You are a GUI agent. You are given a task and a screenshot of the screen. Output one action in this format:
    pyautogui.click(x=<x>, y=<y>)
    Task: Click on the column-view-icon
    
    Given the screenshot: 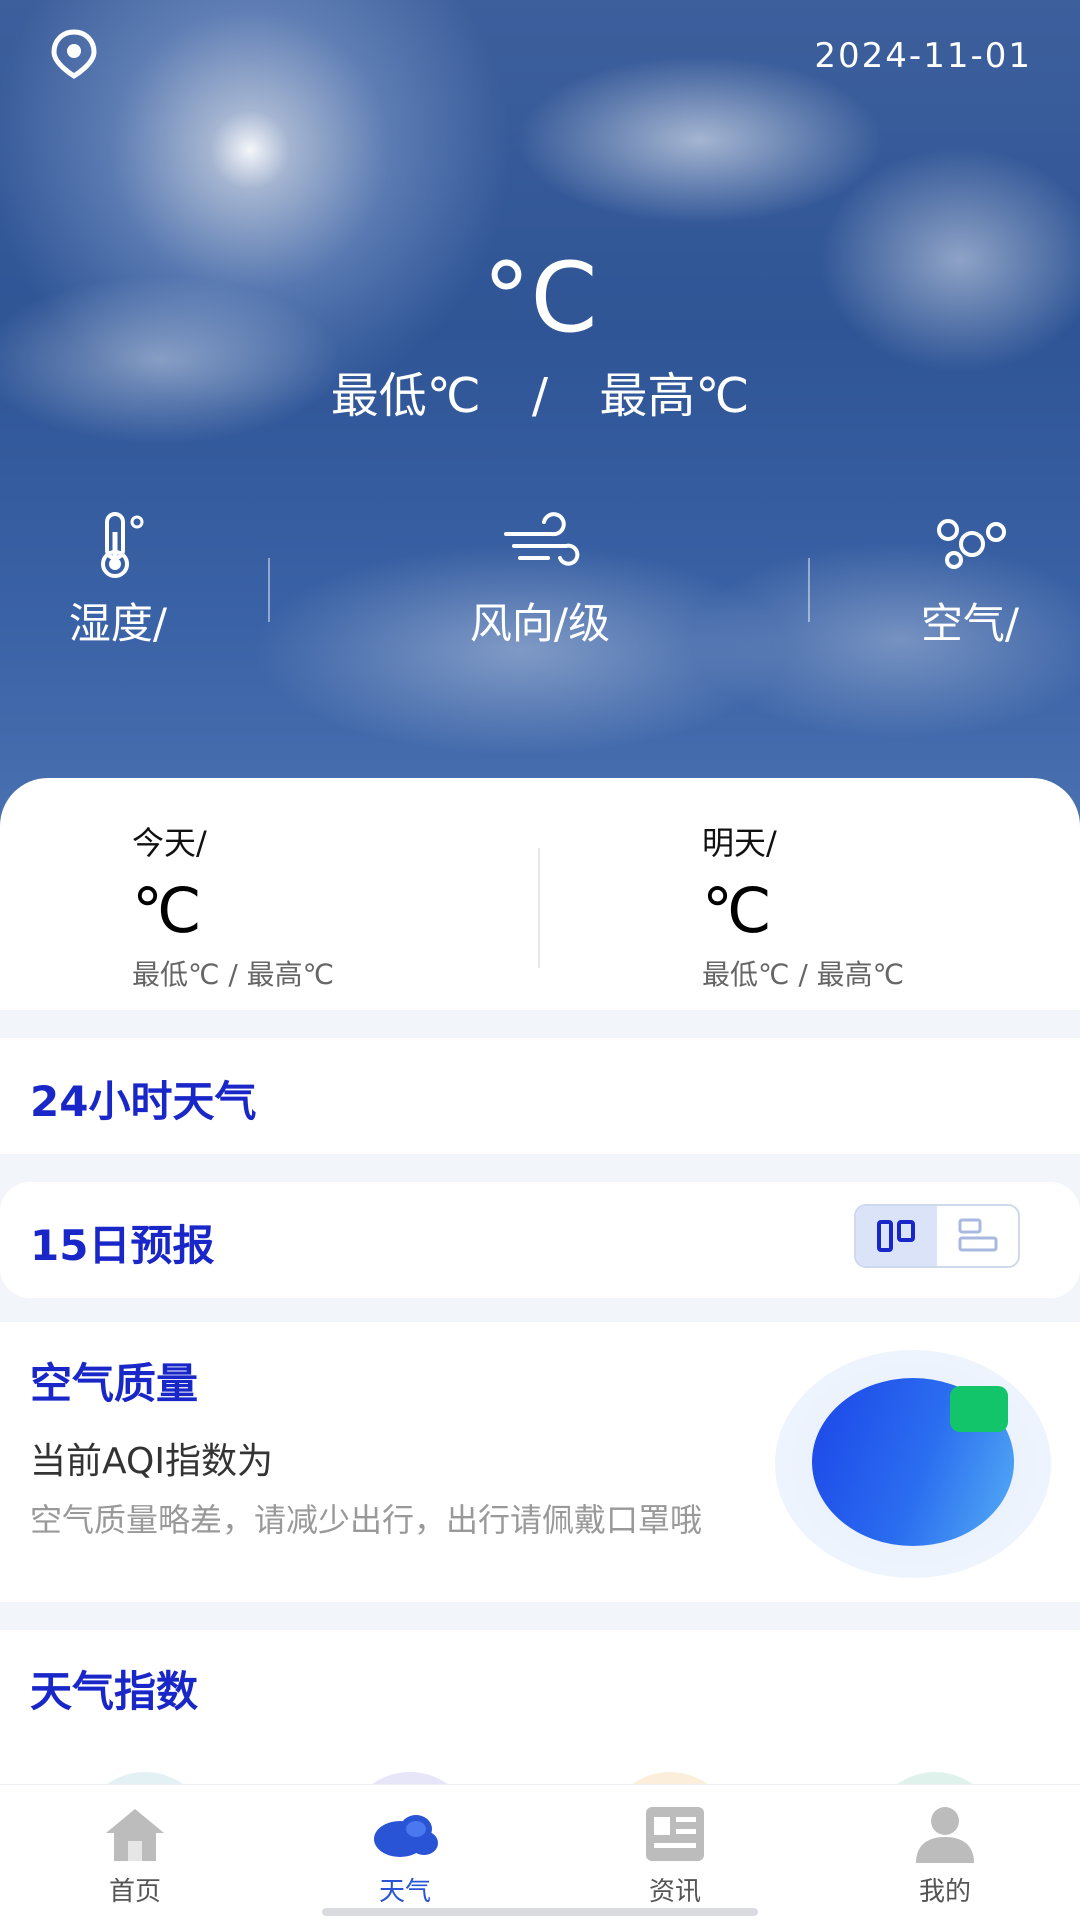 What is the action you would take?
    pyautogui.click(x=895, y=1236)
    